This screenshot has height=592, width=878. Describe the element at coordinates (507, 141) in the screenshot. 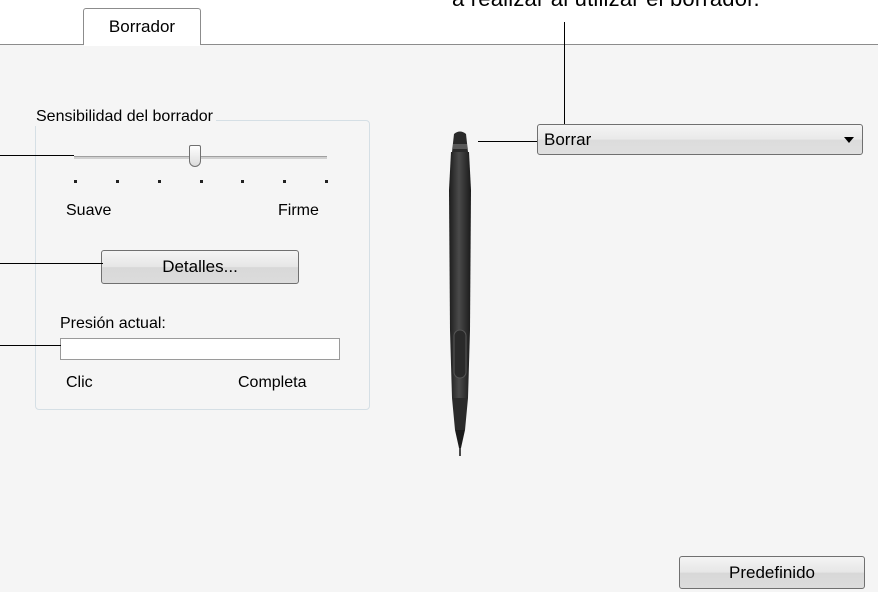

I see `callout-line-pen-tip` at that location.